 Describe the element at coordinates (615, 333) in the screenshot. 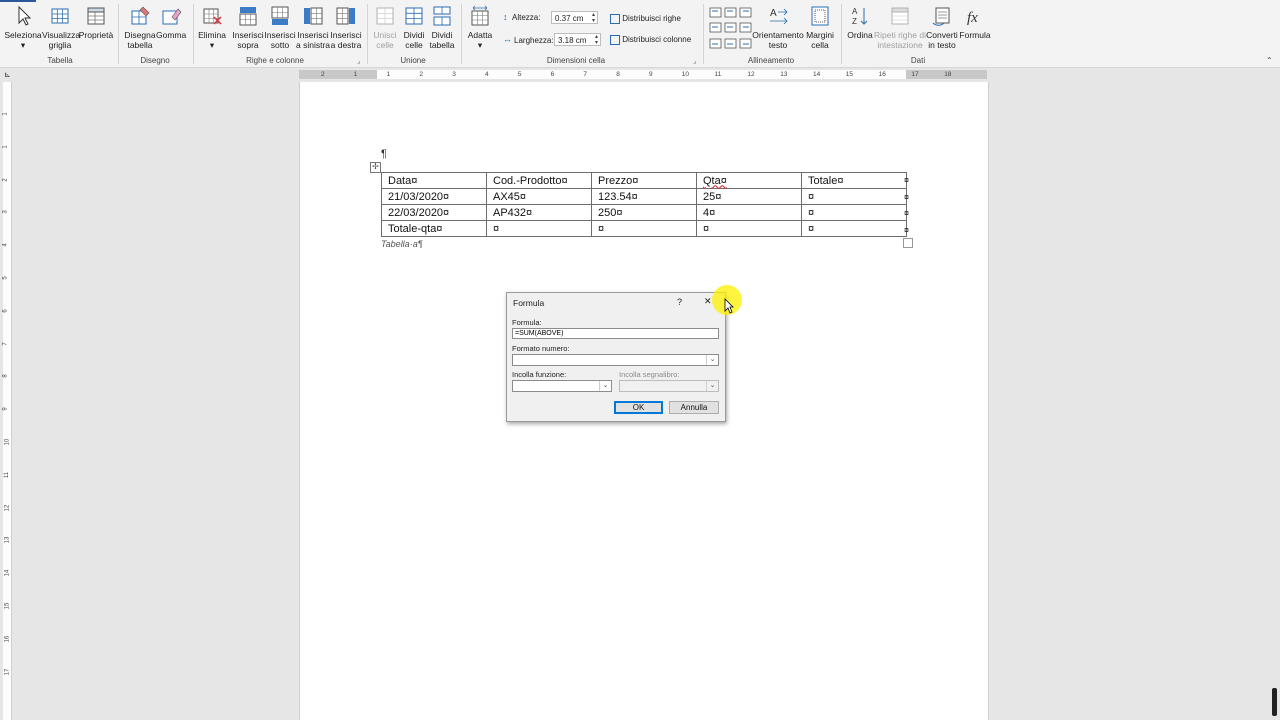

I see `formula-input` at that location.